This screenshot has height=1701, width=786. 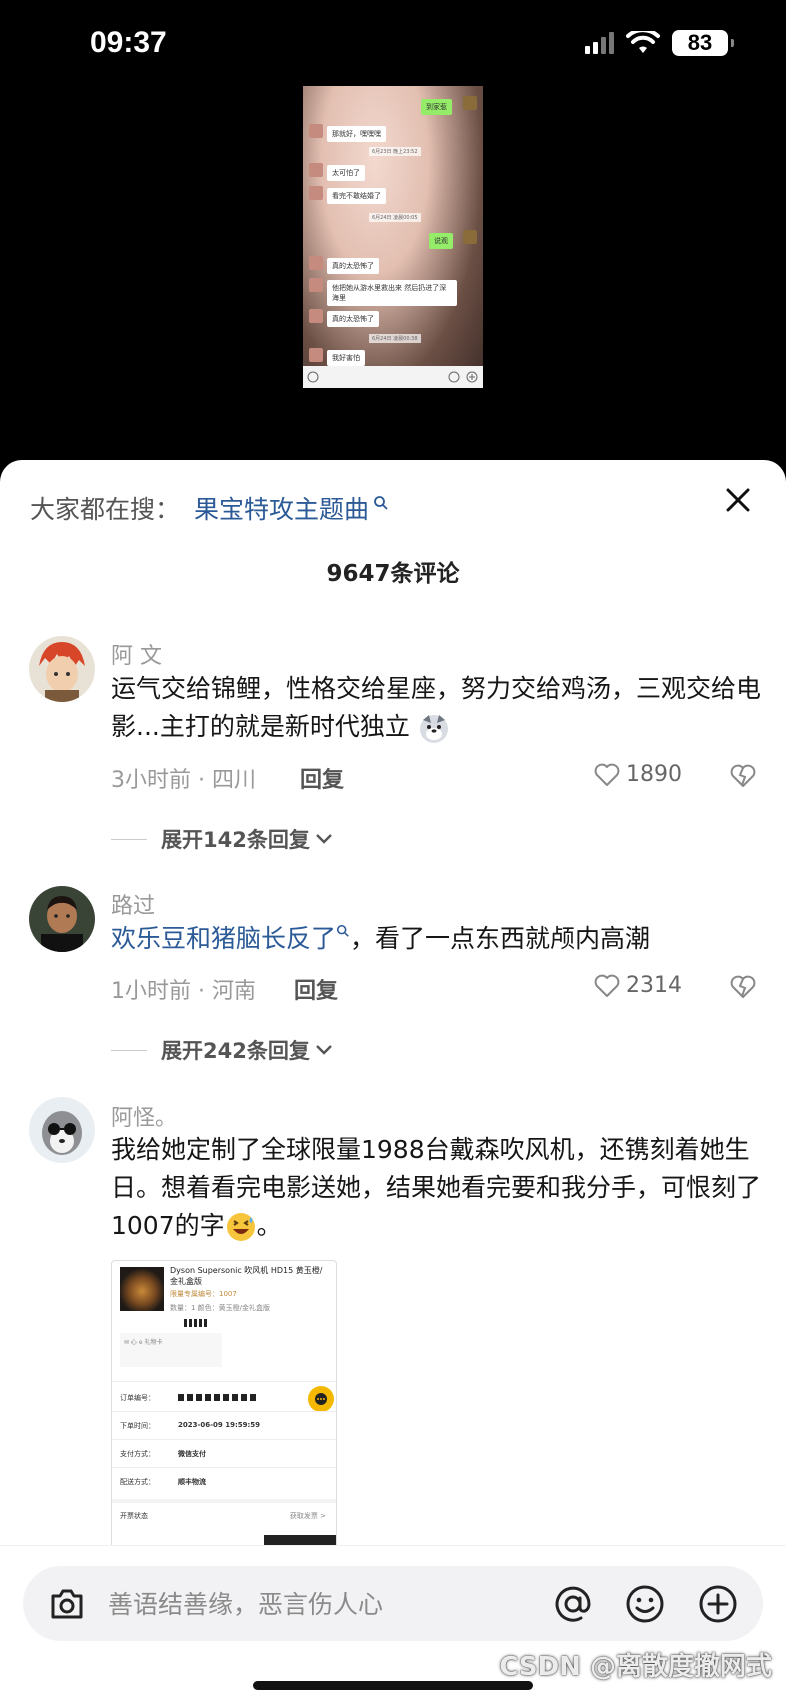 I want to click on receipt-row: 支付方式： 微信支付, so click(x=223, y=1454).